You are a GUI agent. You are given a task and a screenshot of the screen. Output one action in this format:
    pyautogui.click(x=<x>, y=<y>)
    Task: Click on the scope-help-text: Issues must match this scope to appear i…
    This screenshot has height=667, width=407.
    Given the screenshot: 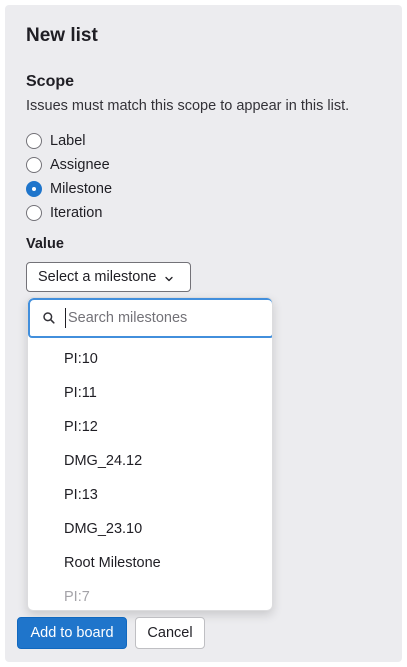 What is the action you would take?
    pyautogui.click(x=188, y=106)
    